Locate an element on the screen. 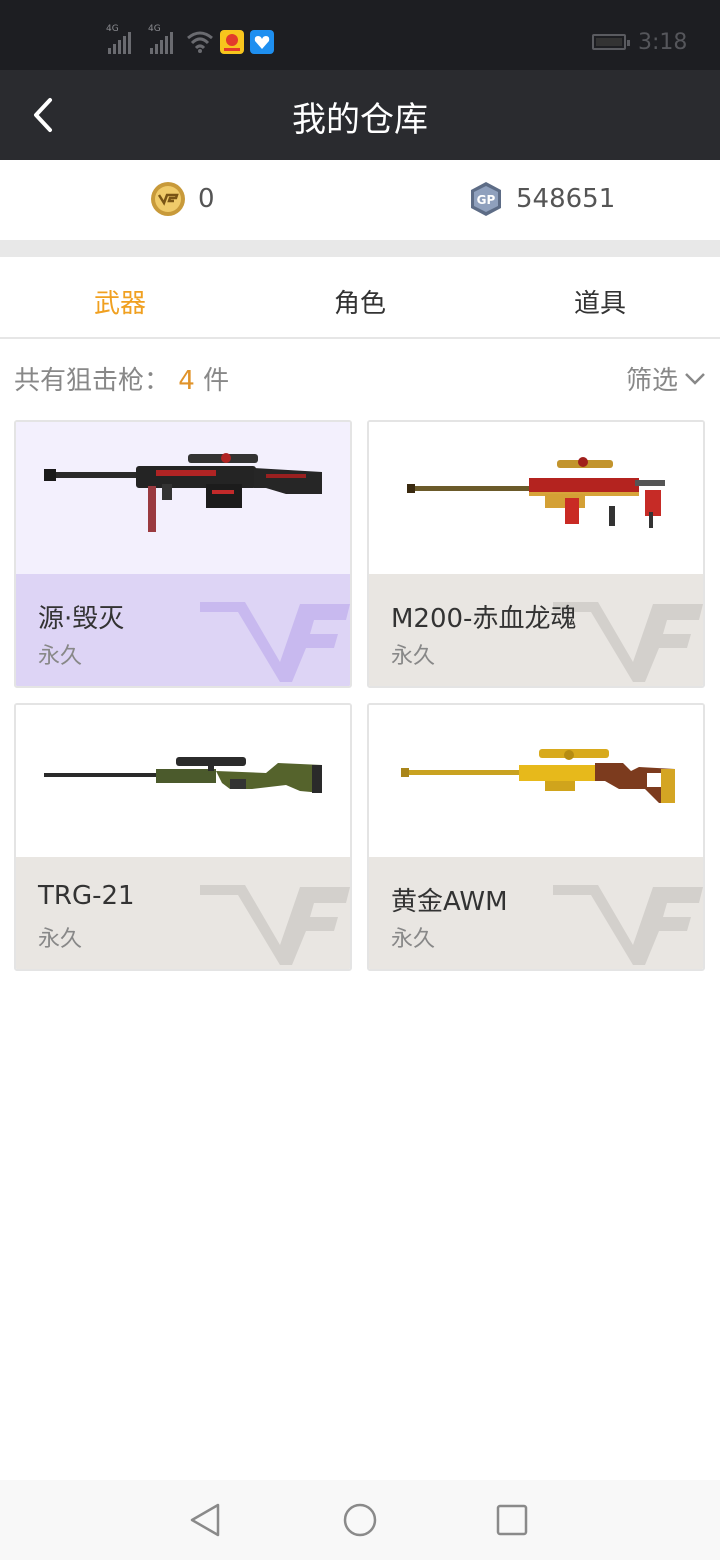  filter-label: 筛选 is located at coordinates (651, 381).